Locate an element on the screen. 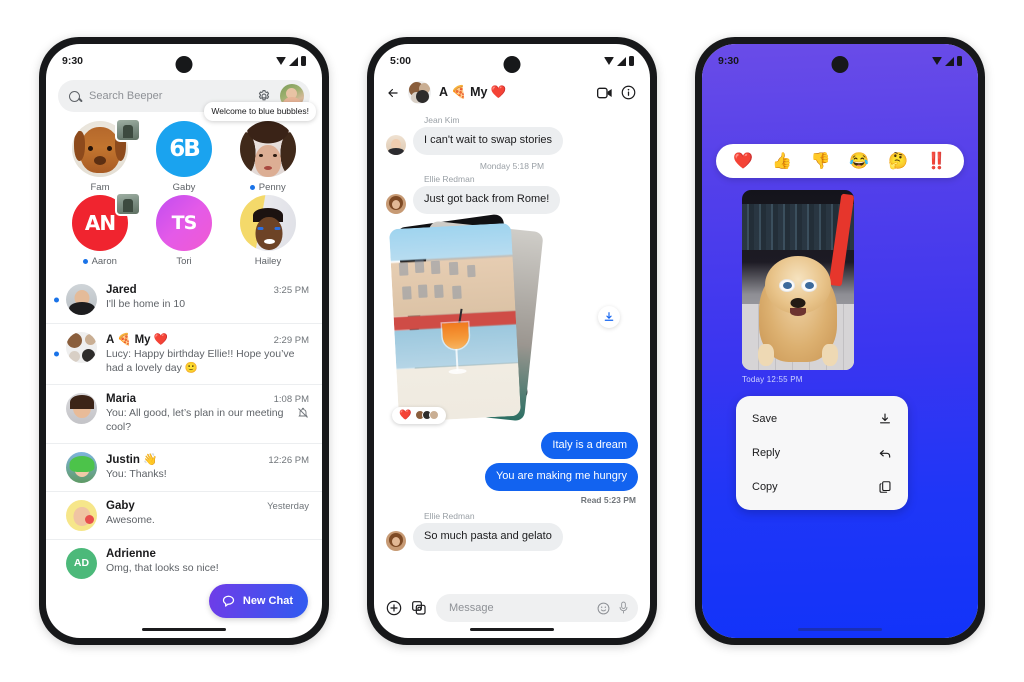 This screenshot has height=682, width=1024. gear-icon is located at coordinates (264, 96).